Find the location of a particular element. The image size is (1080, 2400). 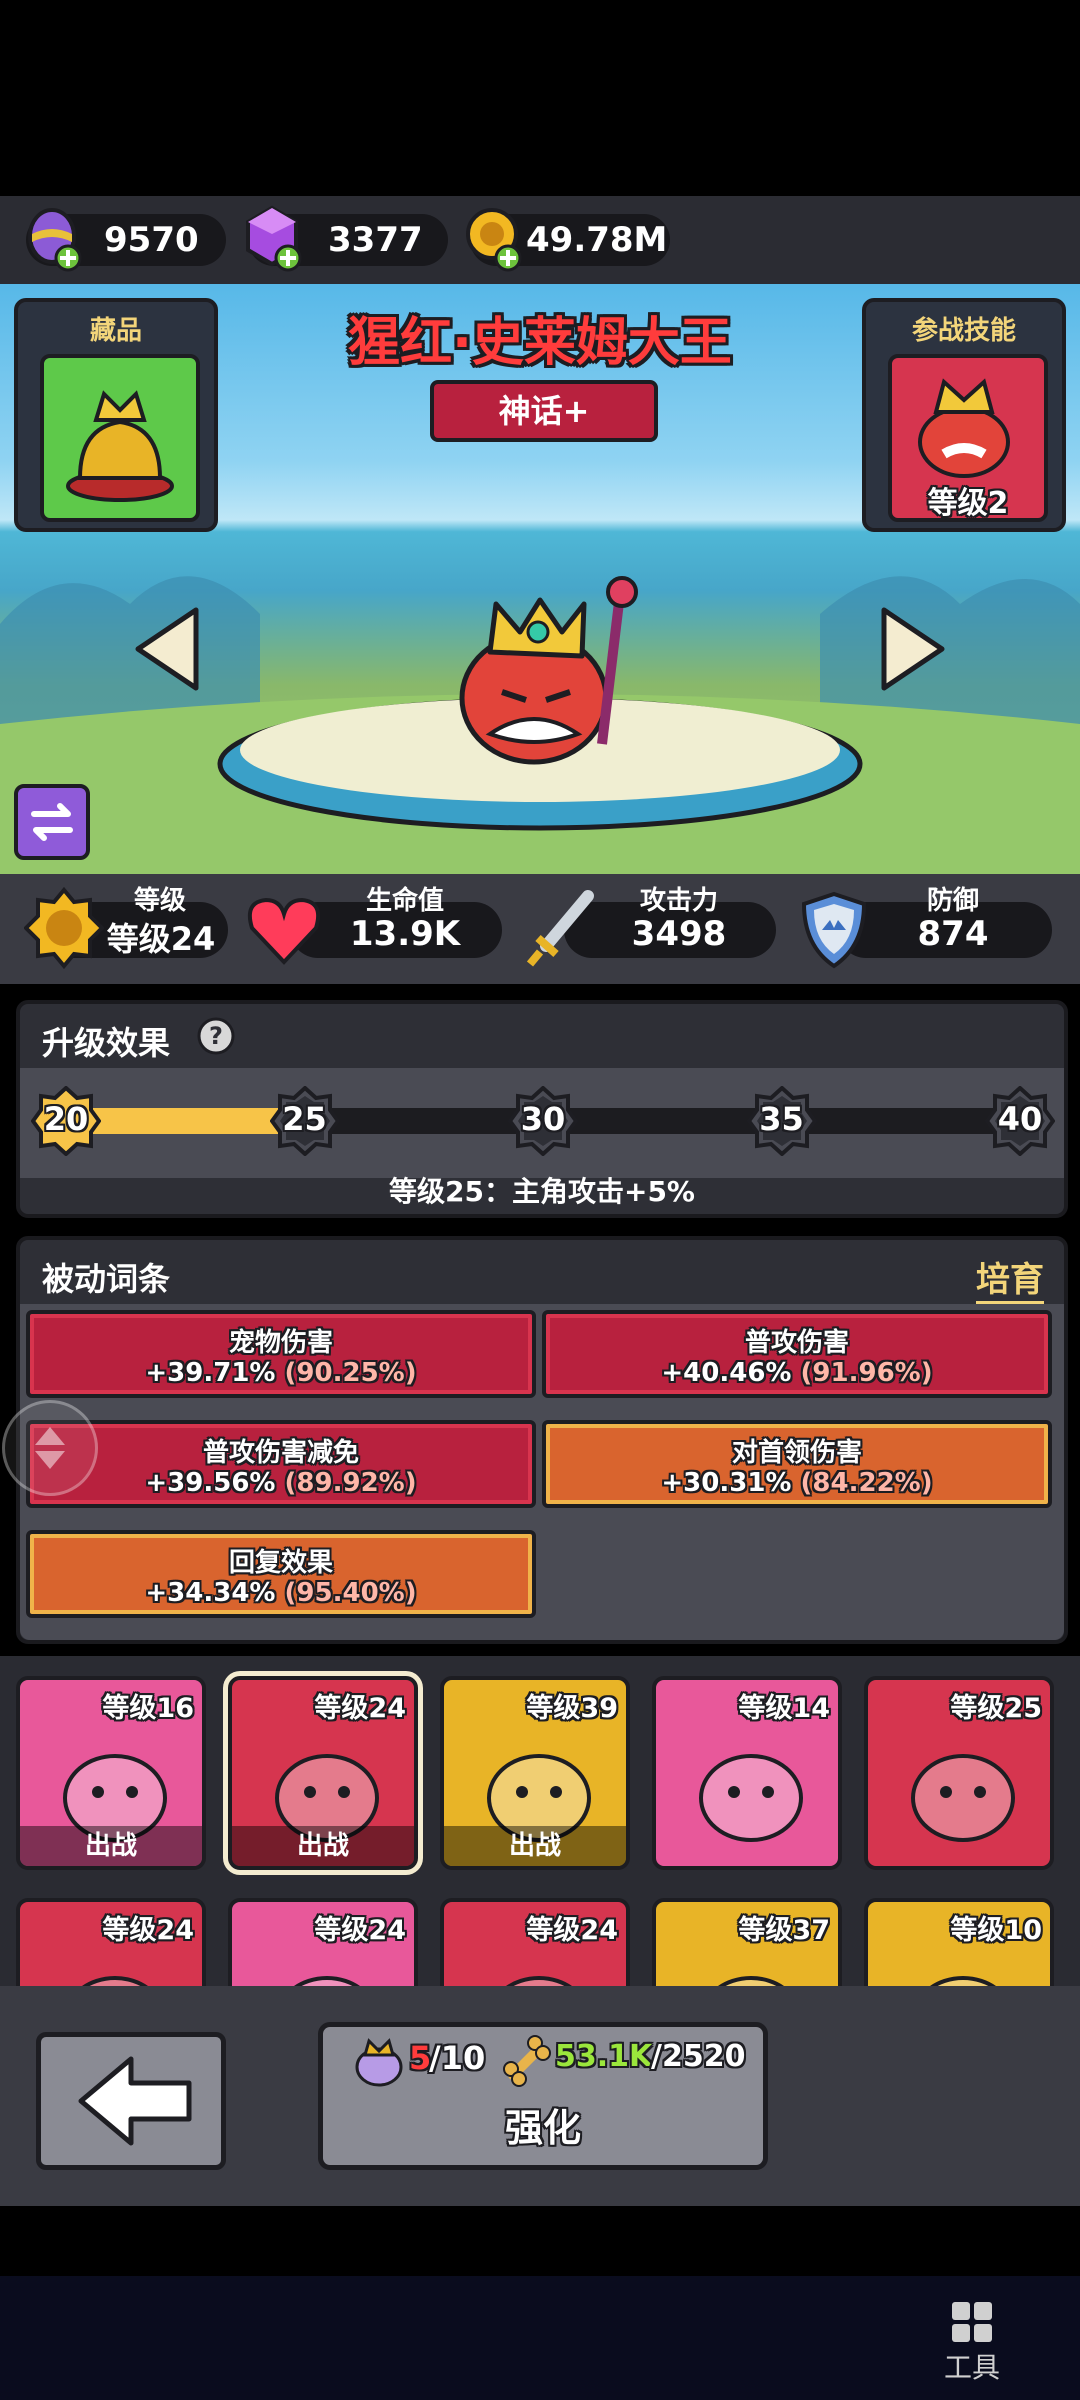

passive-percent: (91.96%) is located at coordinates (866, 1373).